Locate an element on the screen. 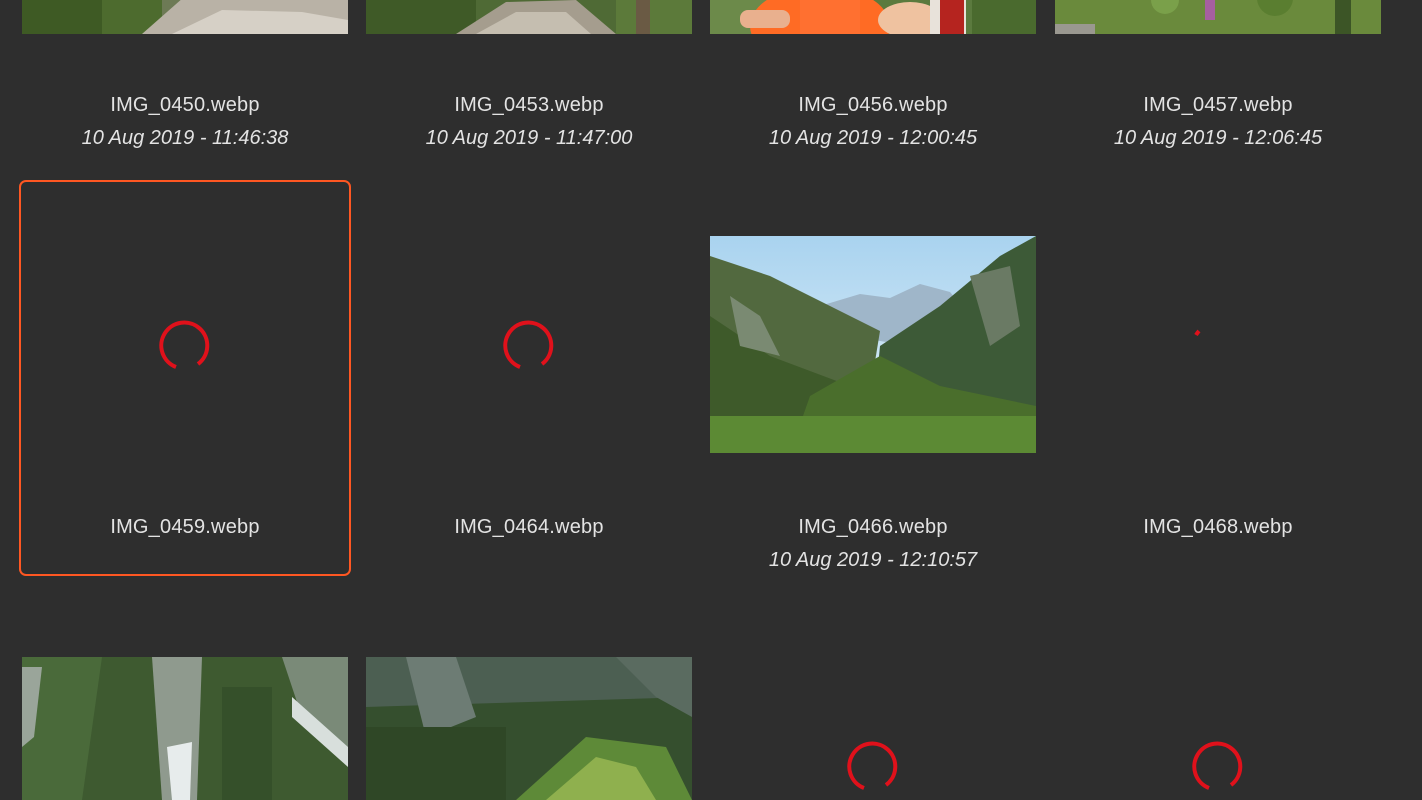 This screenshot has height=800, width=1422. photo-cell-img-0459: IMG_0459.webp is located at coordinates (185, 378).